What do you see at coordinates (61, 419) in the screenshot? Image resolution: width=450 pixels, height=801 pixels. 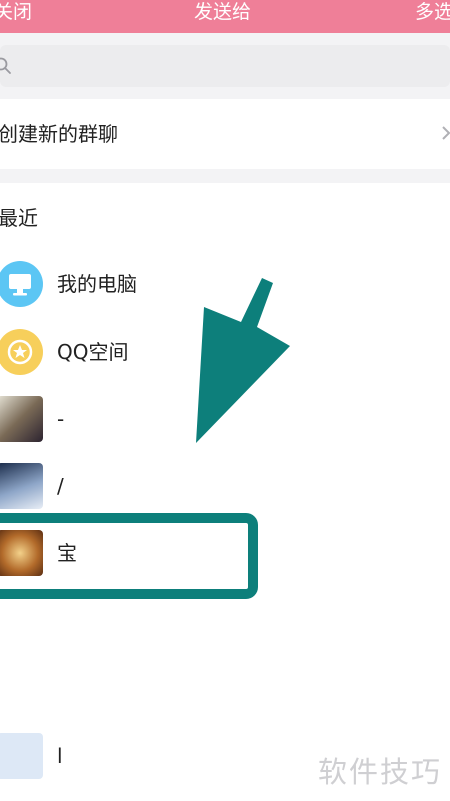 I see `list-item-name: -` at bounding box center [61, 419].